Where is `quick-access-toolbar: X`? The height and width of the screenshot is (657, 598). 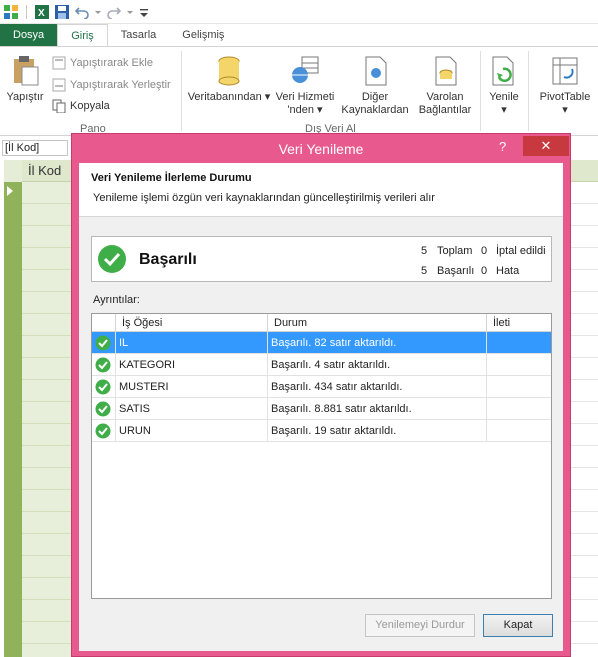
quick-access-toolbar: X is located at coordinates (299, 12).